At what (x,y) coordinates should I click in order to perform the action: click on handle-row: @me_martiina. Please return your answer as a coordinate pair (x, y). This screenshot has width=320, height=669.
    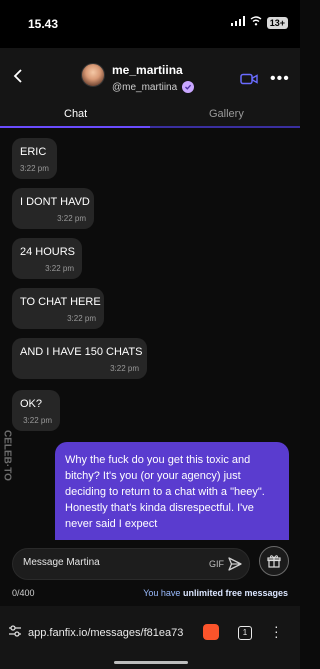
    Looking at the image, I should click on (153, 87).